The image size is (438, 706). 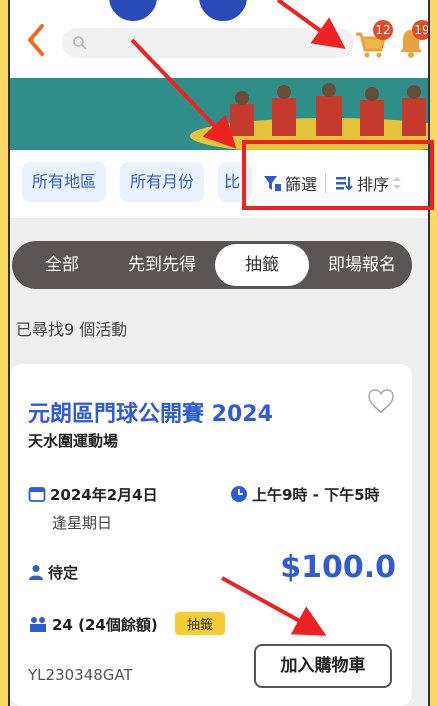 I want to click on event-status: 待定, so click(x=53, y=572).